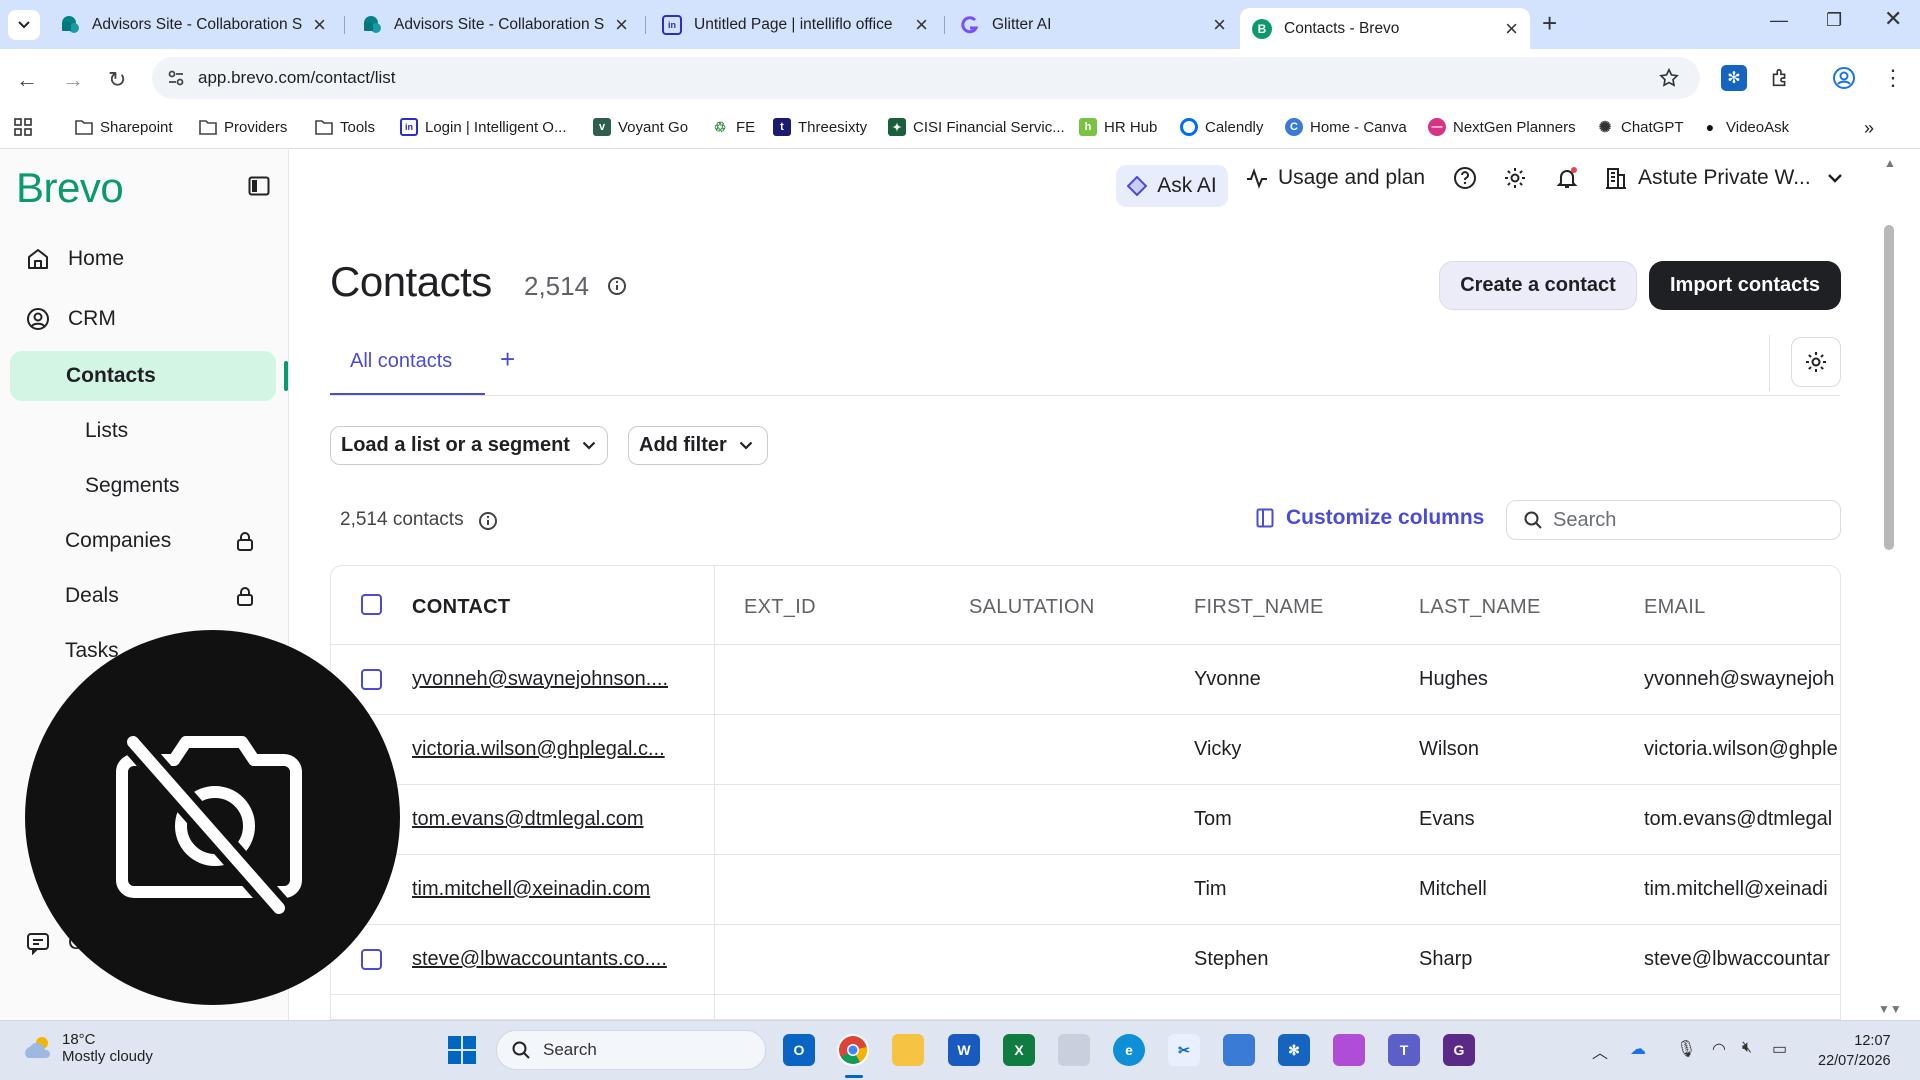 The image size is (1920, 1080). I want to click on bookmark-chatgpt: ✺ ChatGPT, so click(1640, 127).